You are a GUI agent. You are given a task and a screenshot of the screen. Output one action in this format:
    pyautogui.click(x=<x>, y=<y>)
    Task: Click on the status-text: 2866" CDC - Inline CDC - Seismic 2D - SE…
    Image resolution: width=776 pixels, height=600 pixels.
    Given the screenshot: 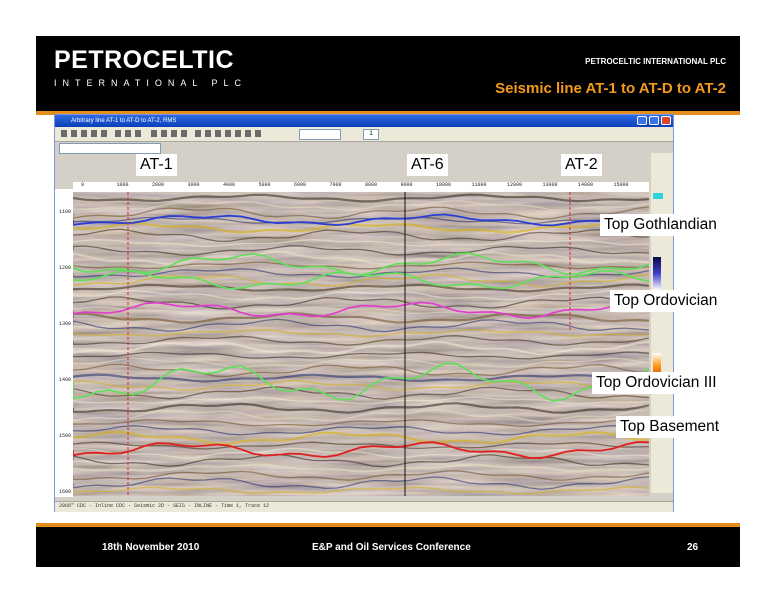 What is the action you would take?
    pyautogui.click(x=164, y=506)
    